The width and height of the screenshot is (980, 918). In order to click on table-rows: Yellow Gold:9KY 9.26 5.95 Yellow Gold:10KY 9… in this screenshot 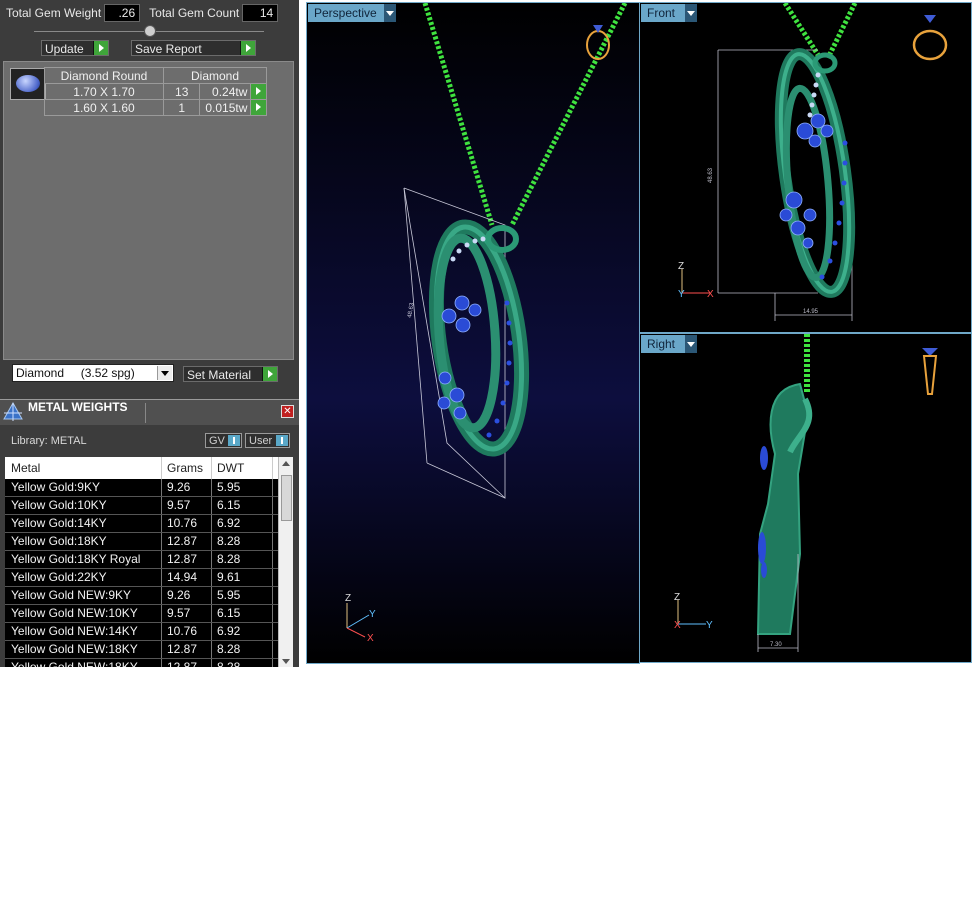, I will do `click(149, 573)`.